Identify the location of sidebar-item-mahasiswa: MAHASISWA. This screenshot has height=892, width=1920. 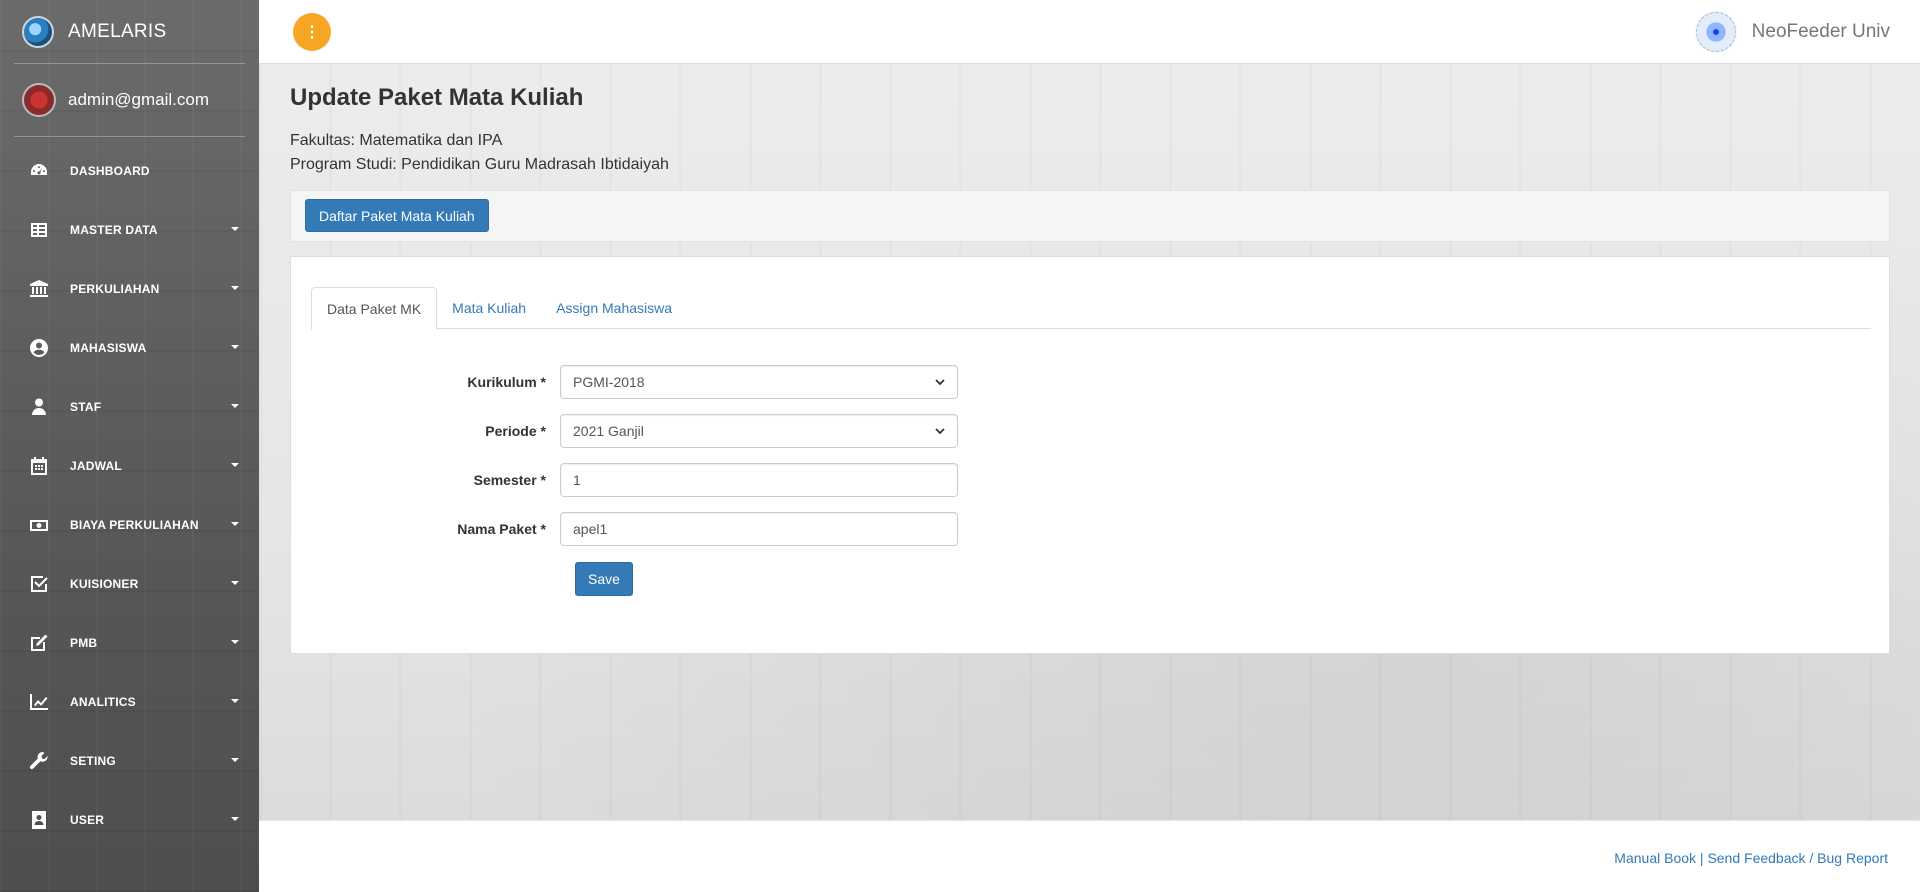
(129, 347).